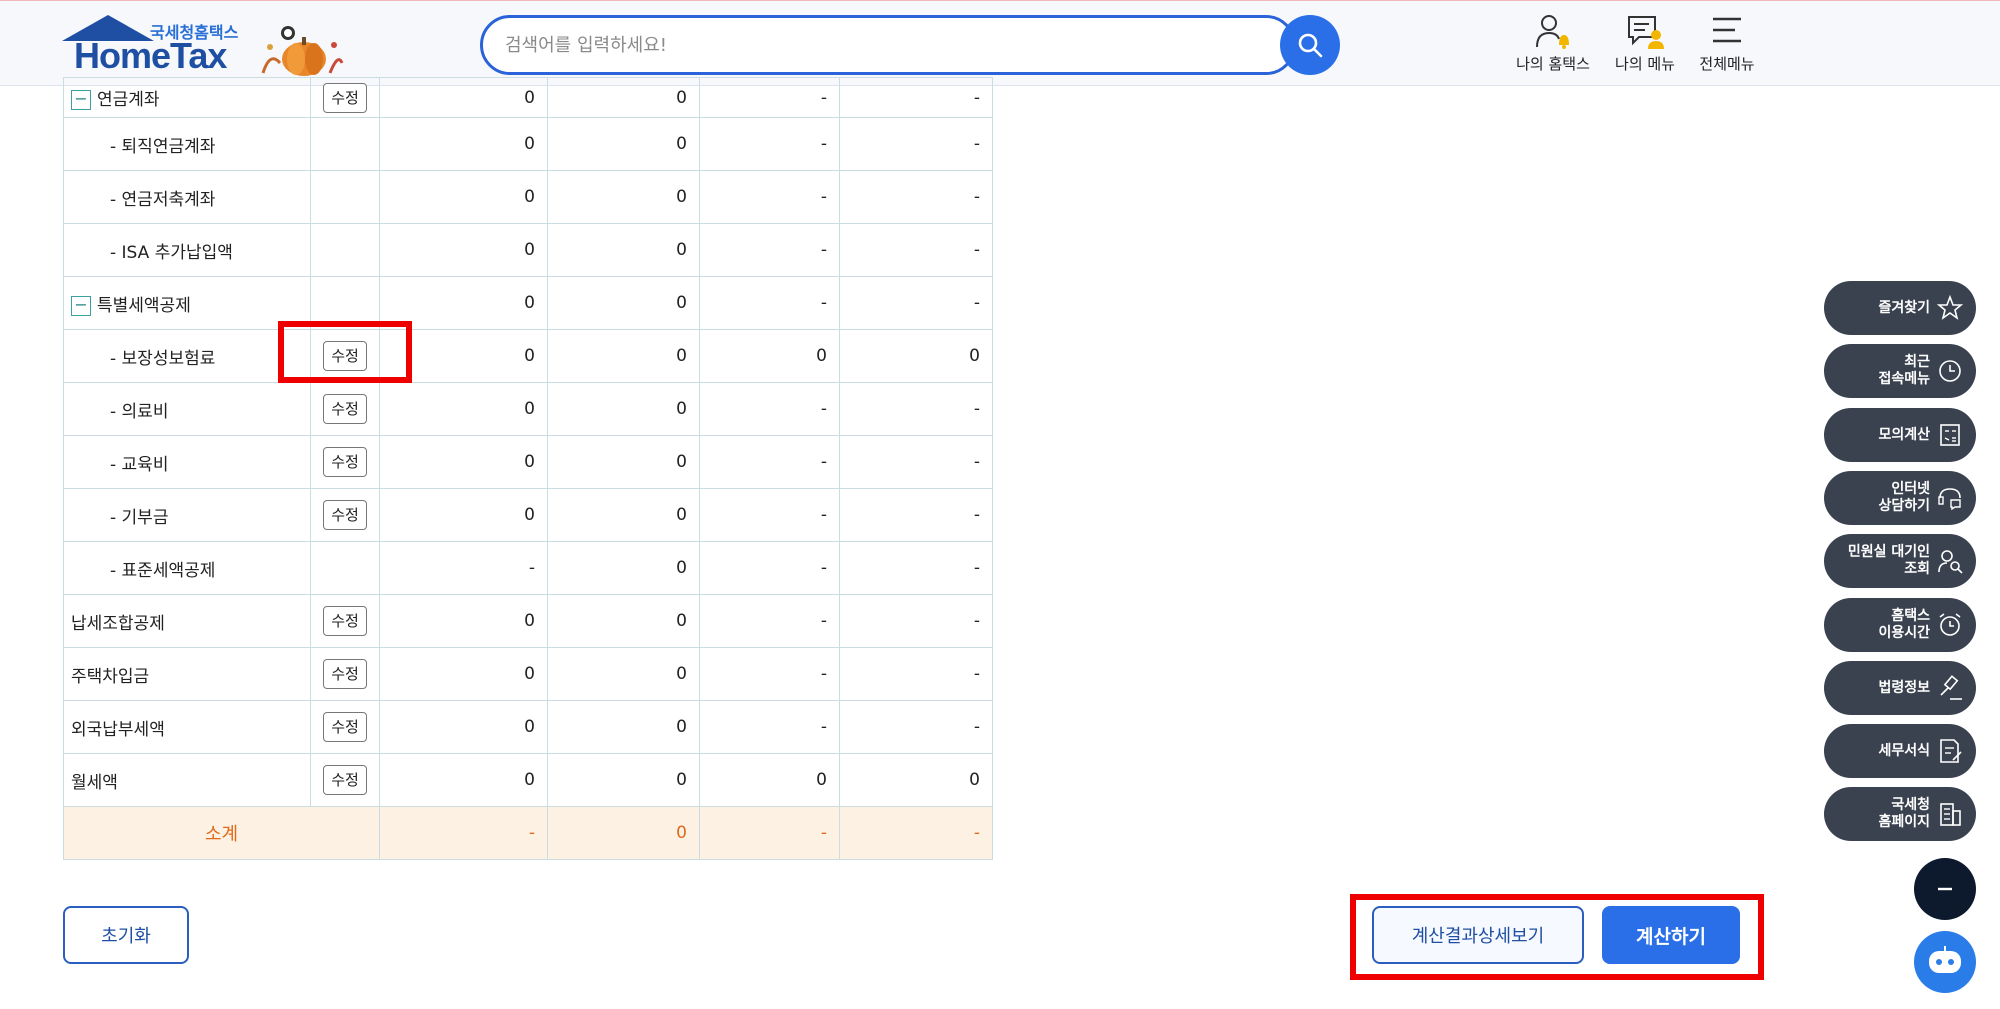 The height and width of the screenshot is (1009, 2000). Describe the element at coordinates (1671, 935) in the screenshot. I see `calculate-button: 계산하기` at that location.